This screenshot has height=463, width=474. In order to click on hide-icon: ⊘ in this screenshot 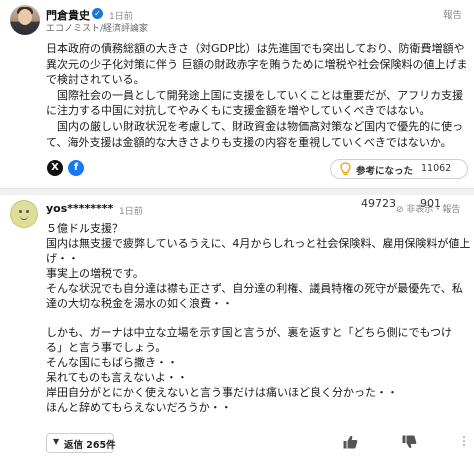, I will do `click(400, 210)`.